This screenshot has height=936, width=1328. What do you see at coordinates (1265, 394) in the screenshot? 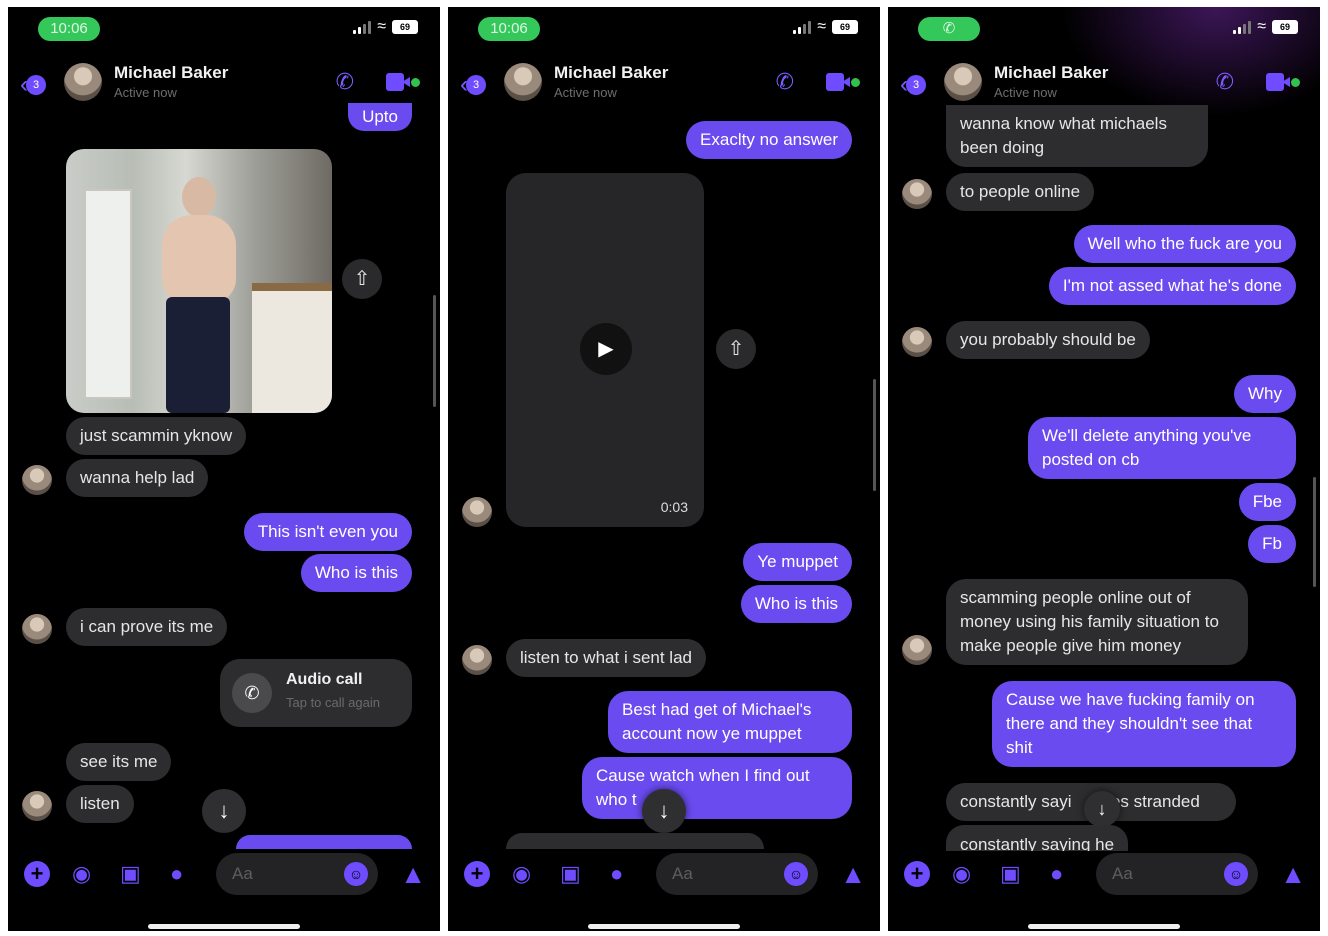
I see `message-bubble-outgoing: Why` at bounding box center [1265, 394].